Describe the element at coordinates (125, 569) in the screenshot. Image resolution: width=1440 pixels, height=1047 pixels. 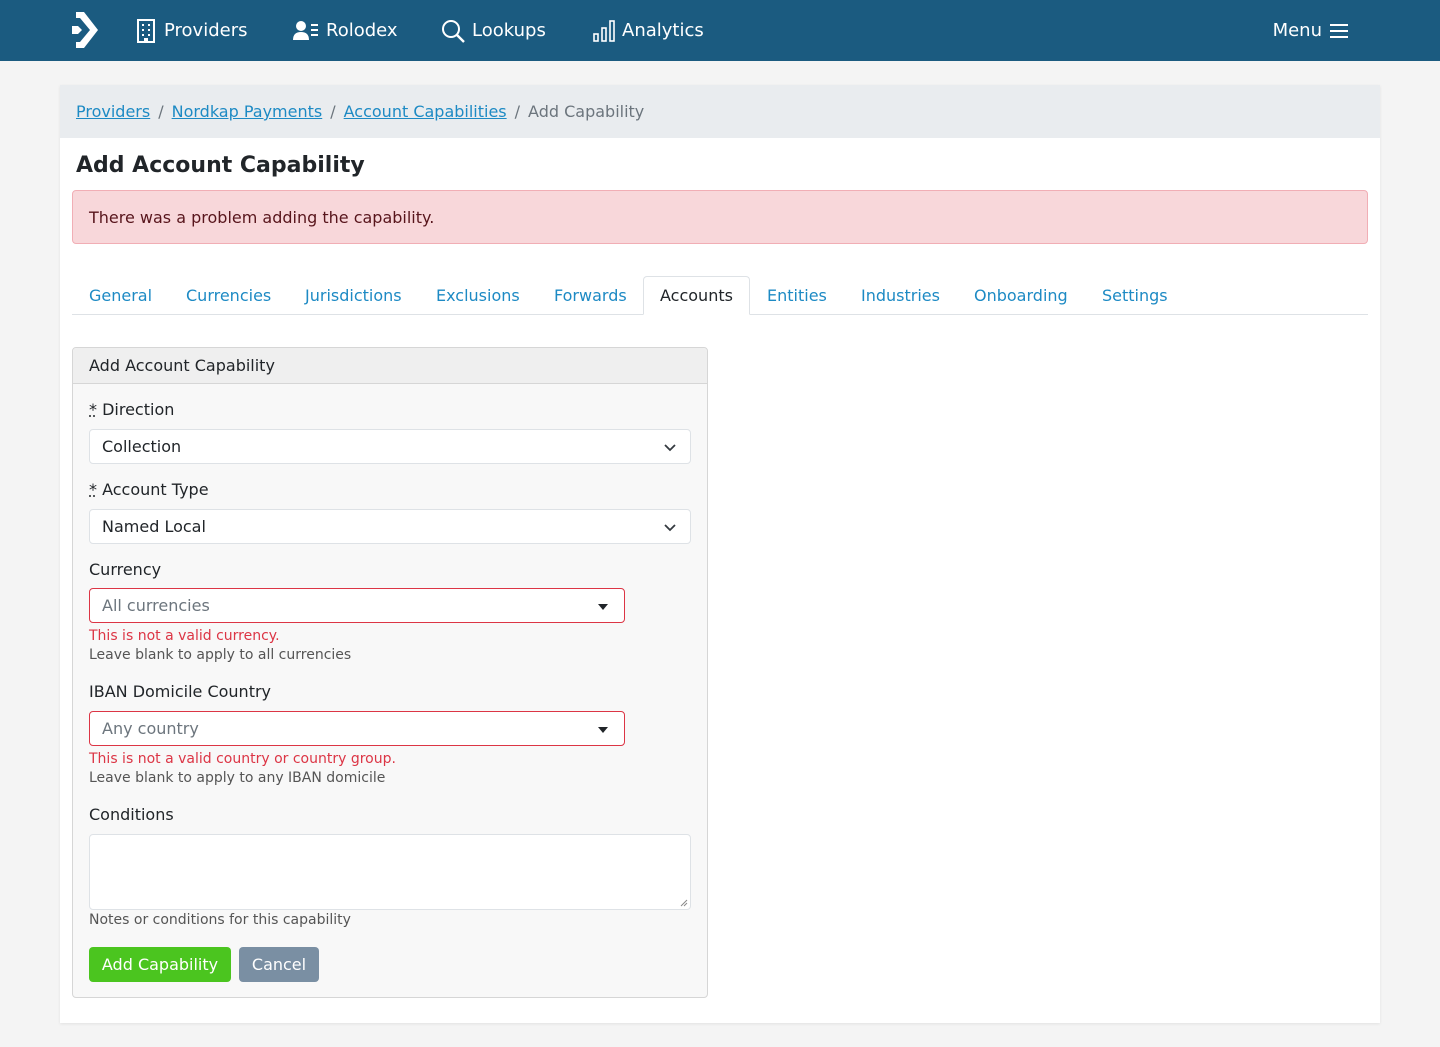
I see `currency-label: Currency` at that location.